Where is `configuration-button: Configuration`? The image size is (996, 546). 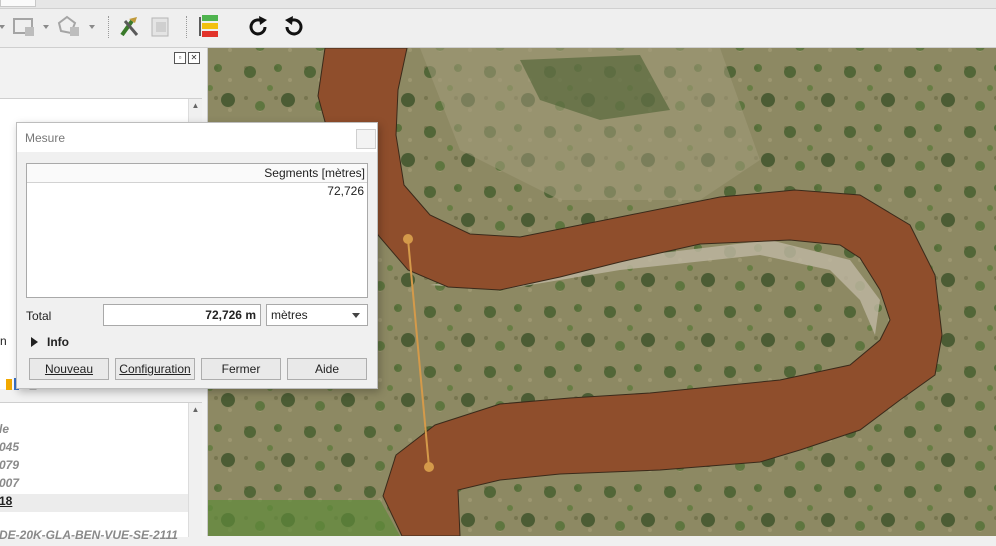 configuration-button: Configuration is located at coordinates (155, 369).